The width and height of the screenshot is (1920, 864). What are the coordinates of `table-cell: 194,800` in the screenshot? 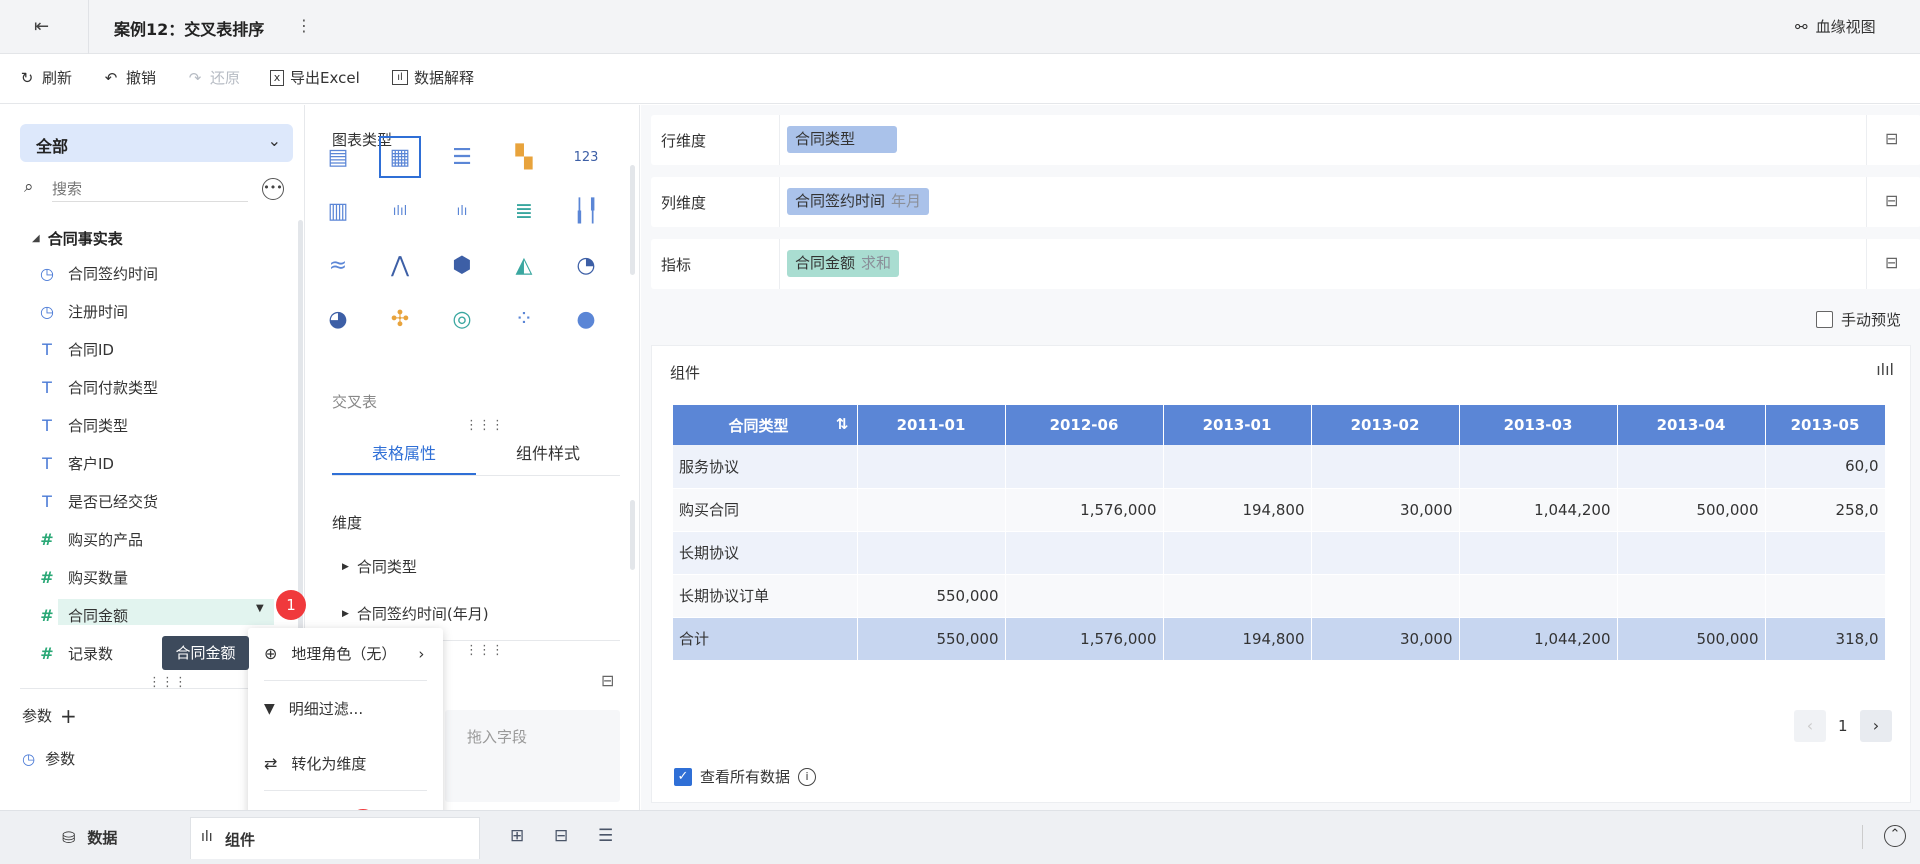 It's located at (1237, 639).